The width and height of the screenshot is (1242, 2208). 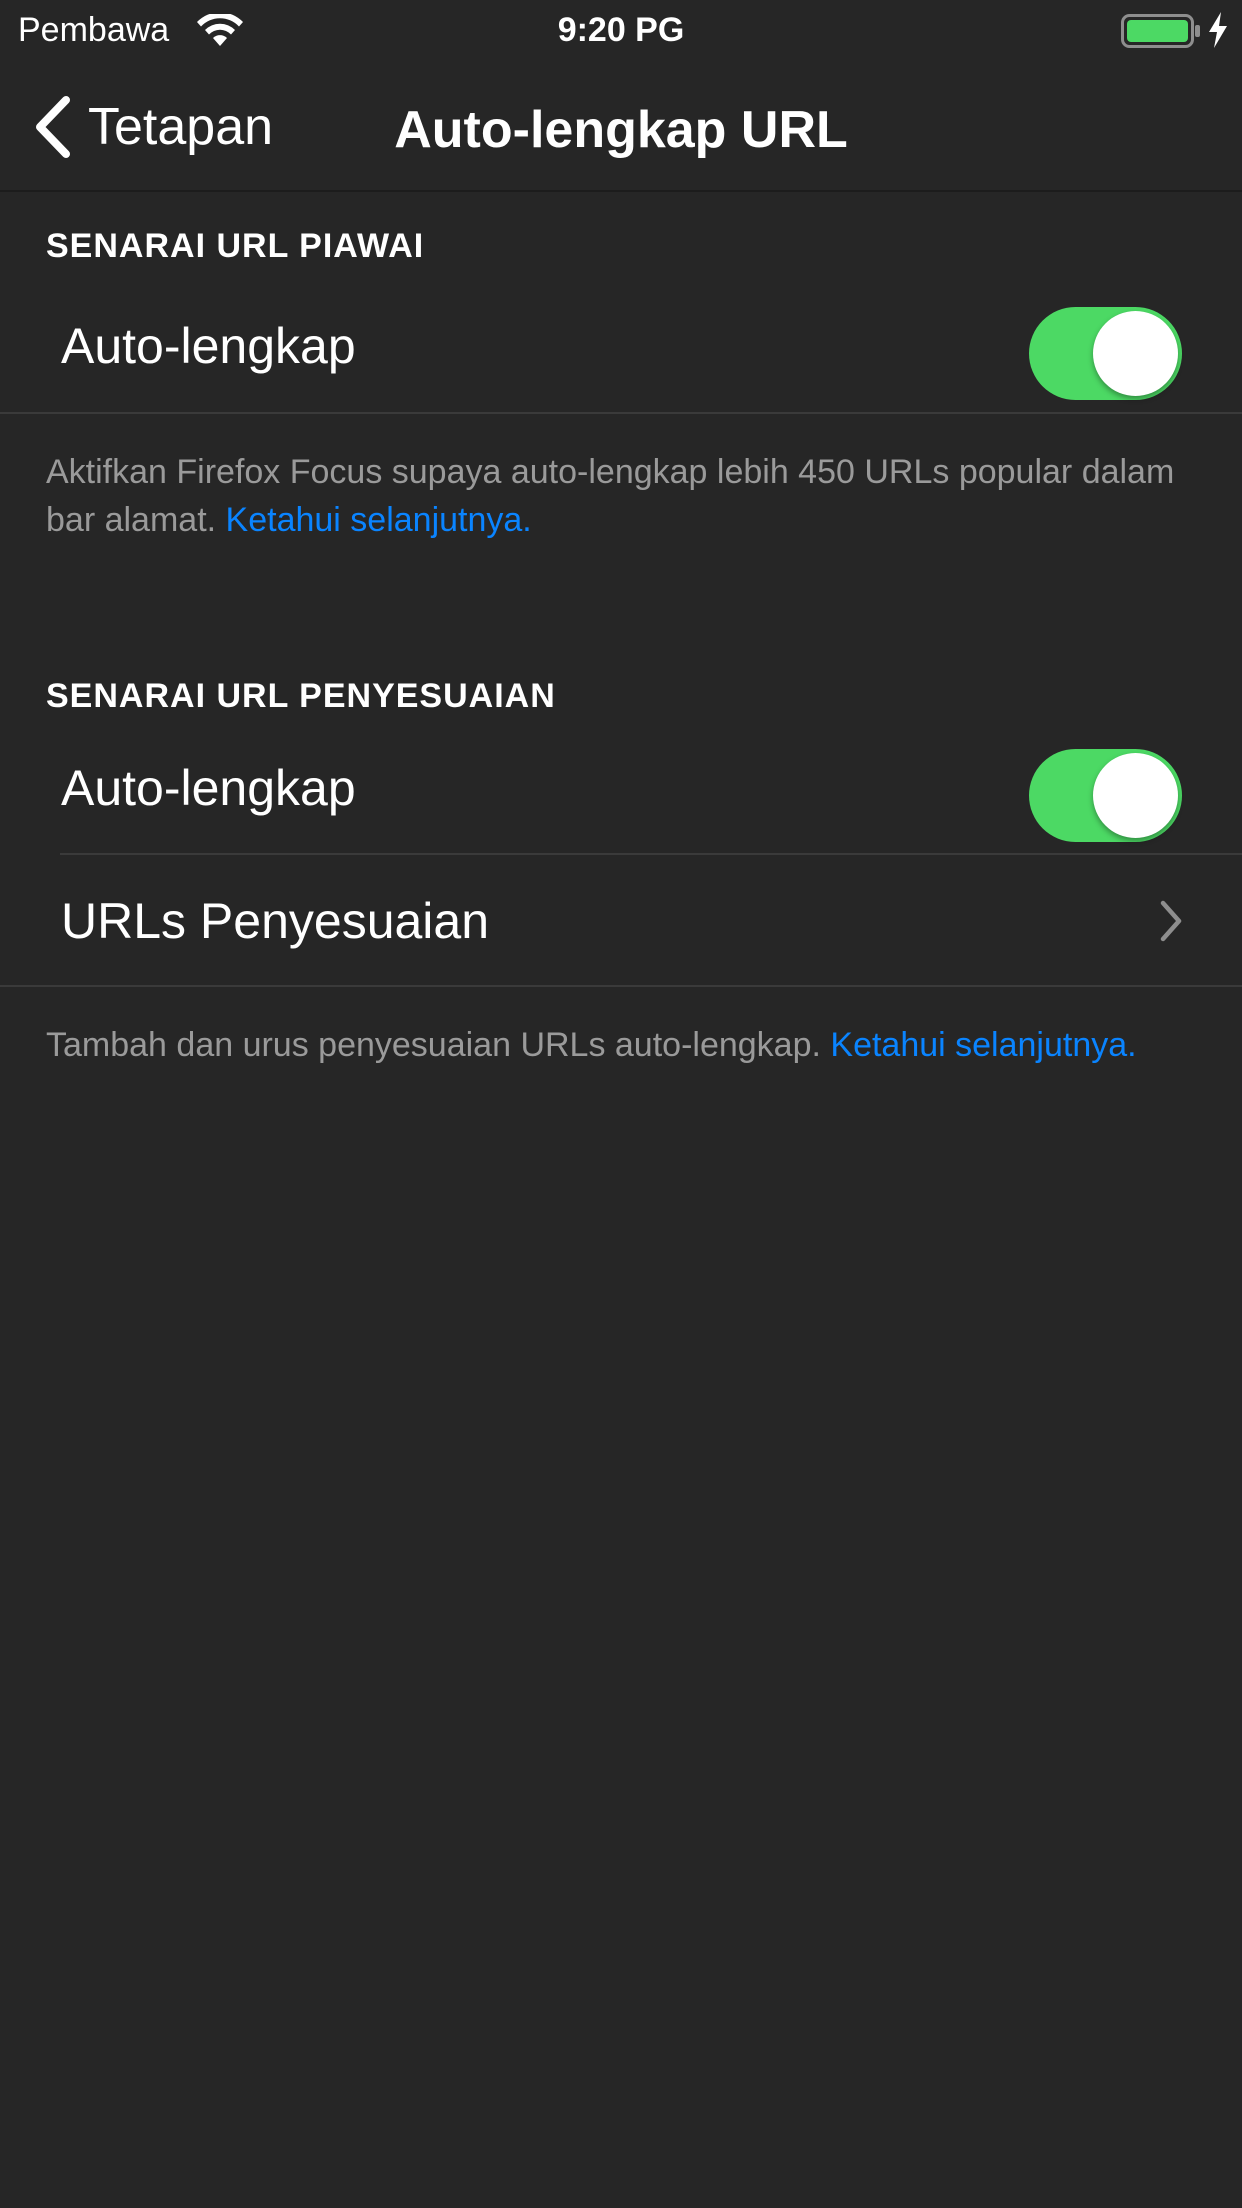 What do you see at coordinates (983, 1045) in the screenshot?
I see `custom-learn-more-link: Ketahui selanjutnya.` at bounding box center [983, 1045].